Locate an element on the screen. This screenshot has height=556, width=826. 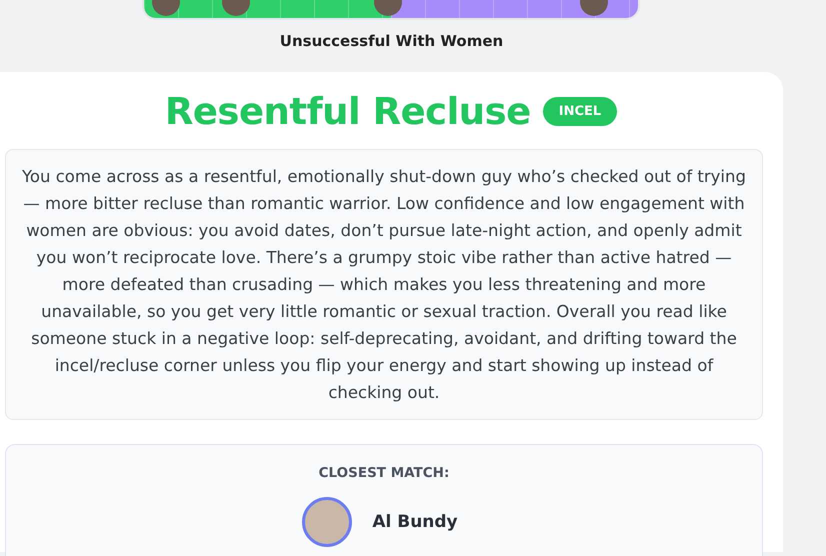
closest-match-heading: CLOSEST MATCH: is located at coordinates (384, 473).